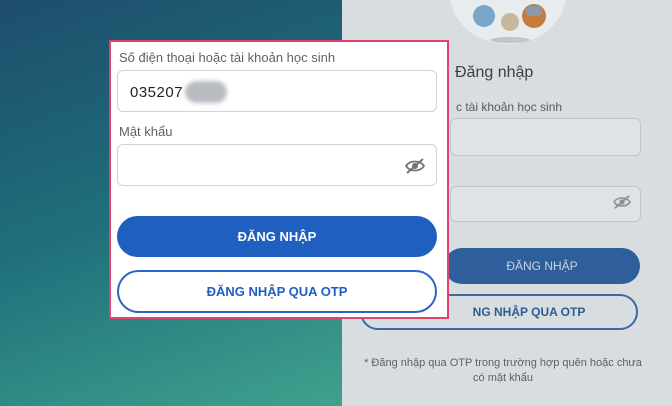 The image size is (672, 406). What do you see at coordinates (494, 72) in the screenshot?
I see `background-title: Đăng nhập` at bounding box center [494, 72].